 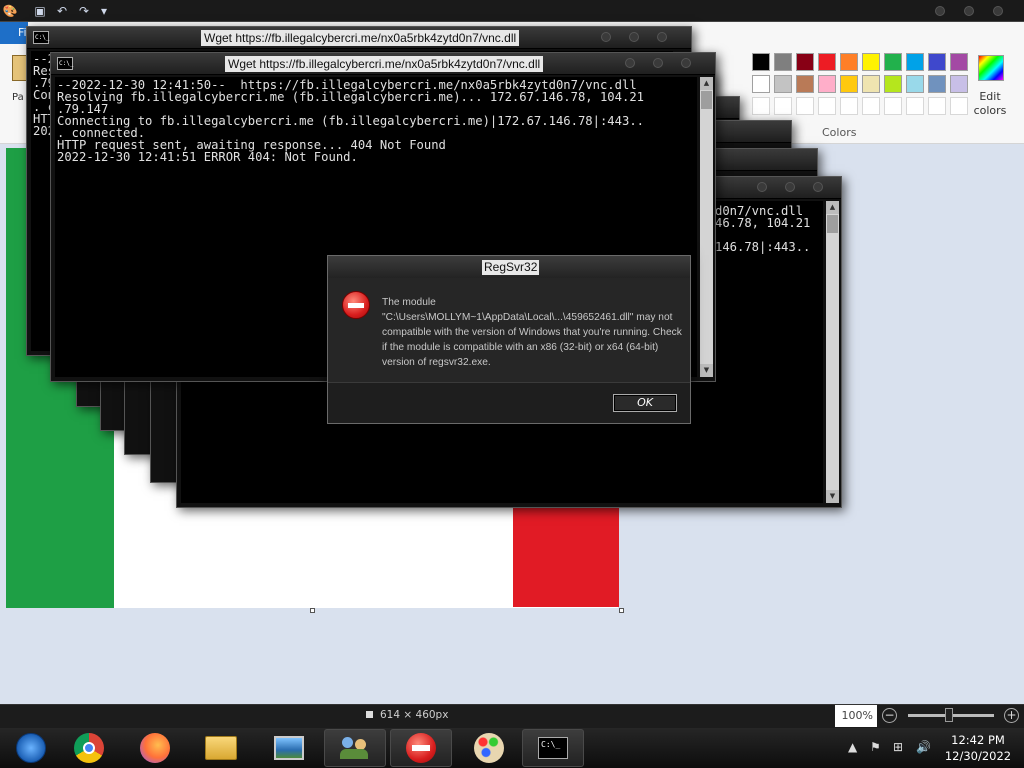 What do you see at coordinates (923, 747) in the screenshot?
I see `volume-icon: 🔊` at bounding box center [923, 747].